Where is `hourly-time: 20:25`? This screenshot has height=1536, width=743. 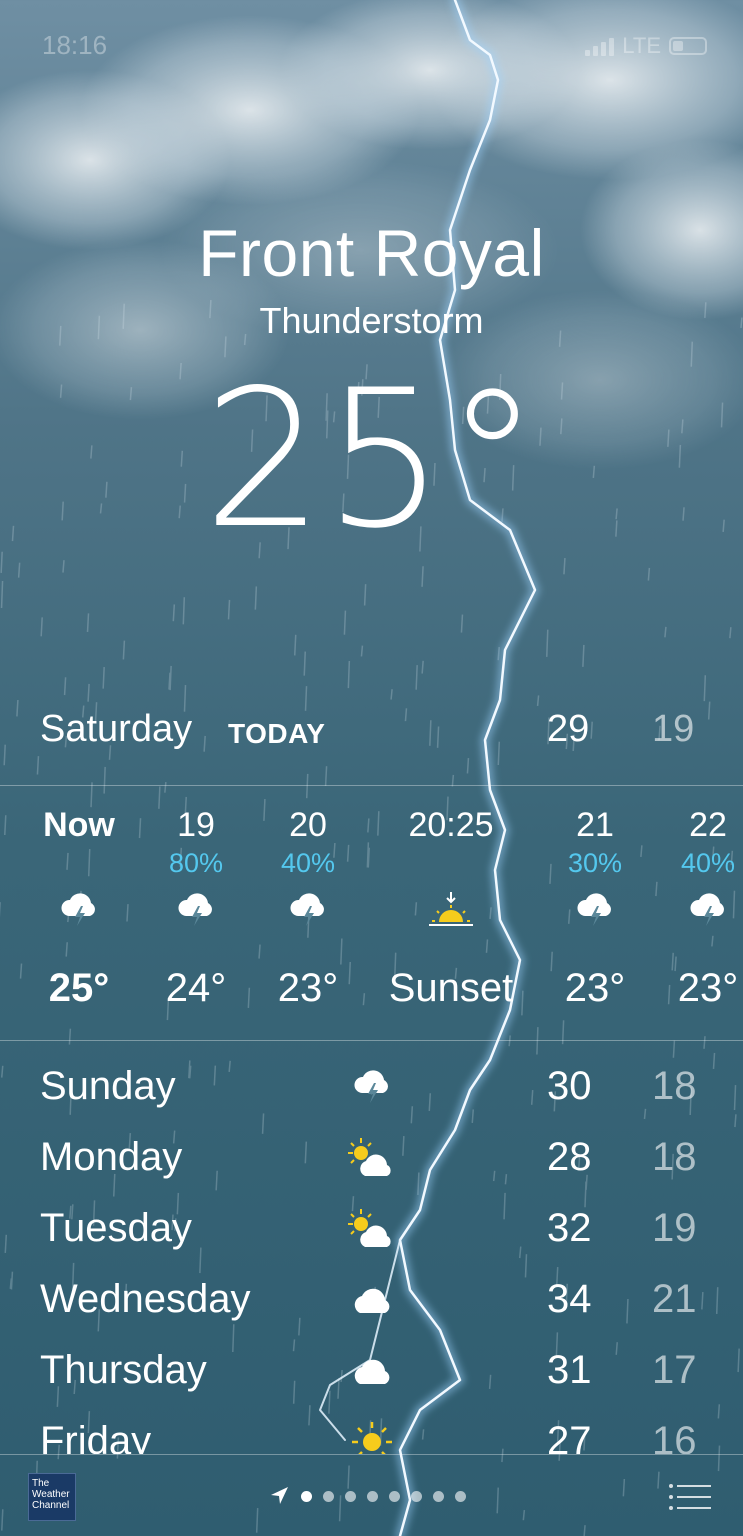
hourly-time: 20:25 is located at coordinates (451, 825).